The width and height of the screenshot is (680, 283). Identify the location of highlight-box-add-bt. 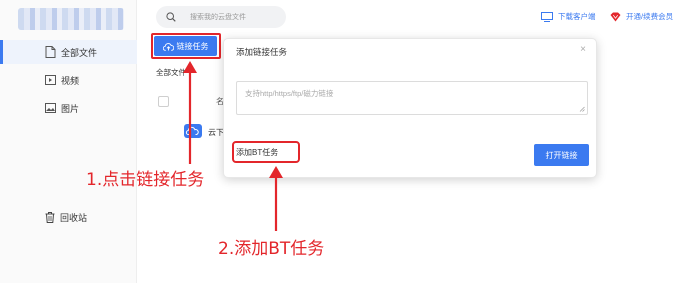
(266, 152).